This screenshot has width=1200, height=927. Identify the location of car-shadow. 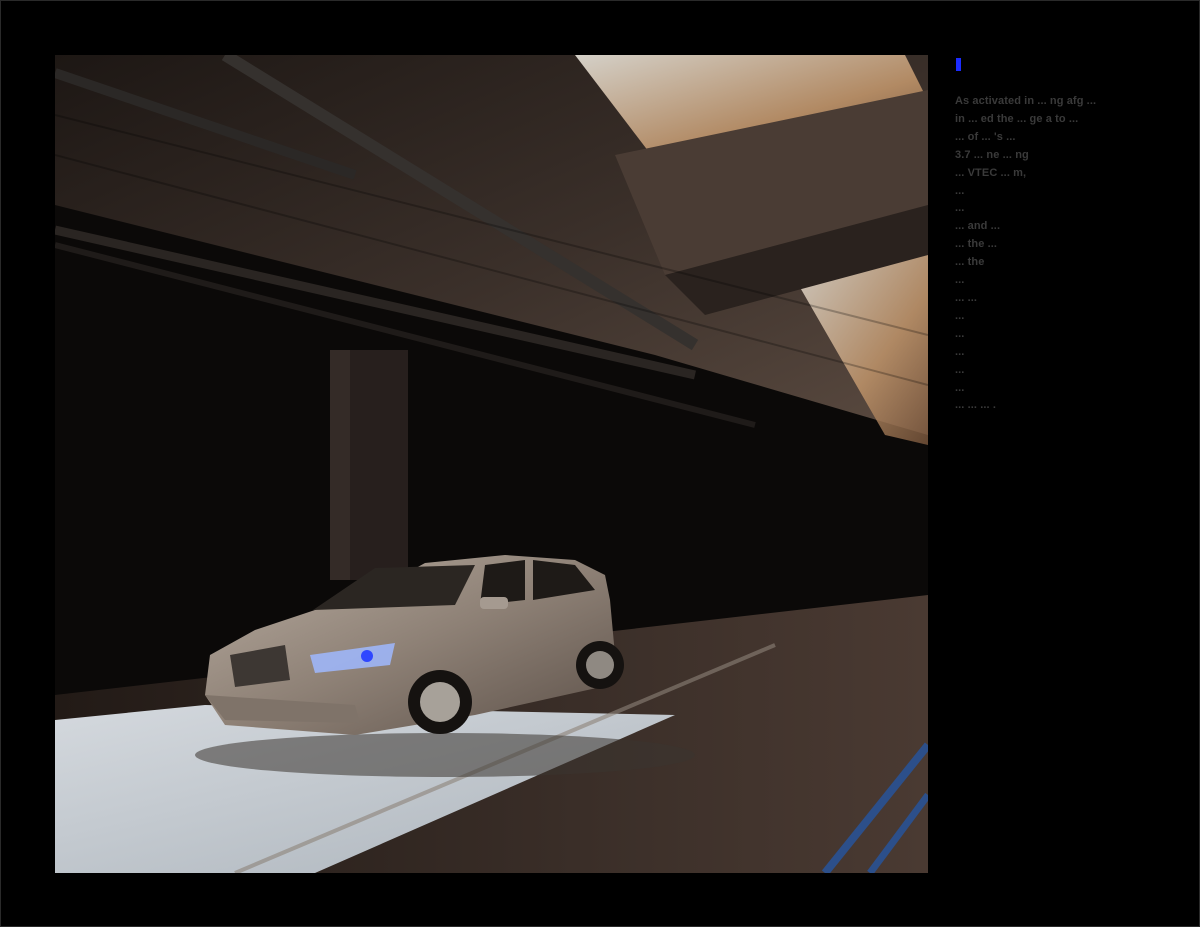
(445, 755).